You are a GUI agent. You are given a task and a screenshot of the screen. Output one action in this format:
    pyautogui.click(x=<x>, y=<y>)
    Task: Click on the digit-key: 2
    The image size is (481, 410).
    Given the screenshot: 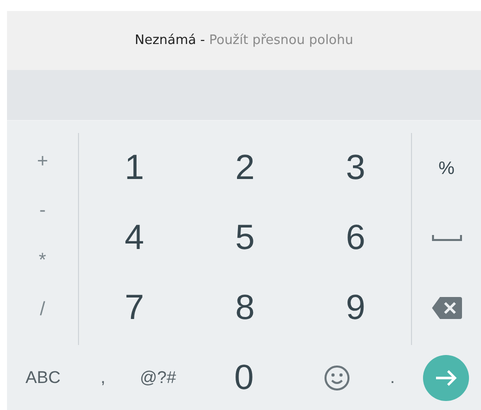 What is the action you would take?
    pyautogui.click(x=245, y=168)
    